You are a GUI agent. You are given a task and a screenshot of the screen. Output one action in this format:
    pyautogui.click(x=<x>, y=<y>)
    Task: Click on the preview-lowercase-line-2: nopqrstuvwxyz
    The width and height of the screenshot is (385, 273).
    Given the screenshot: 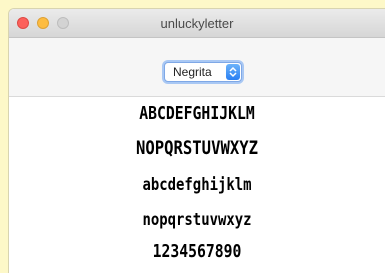 What is the action you would take?
    pyautogui.click(x=197, y=220)
    